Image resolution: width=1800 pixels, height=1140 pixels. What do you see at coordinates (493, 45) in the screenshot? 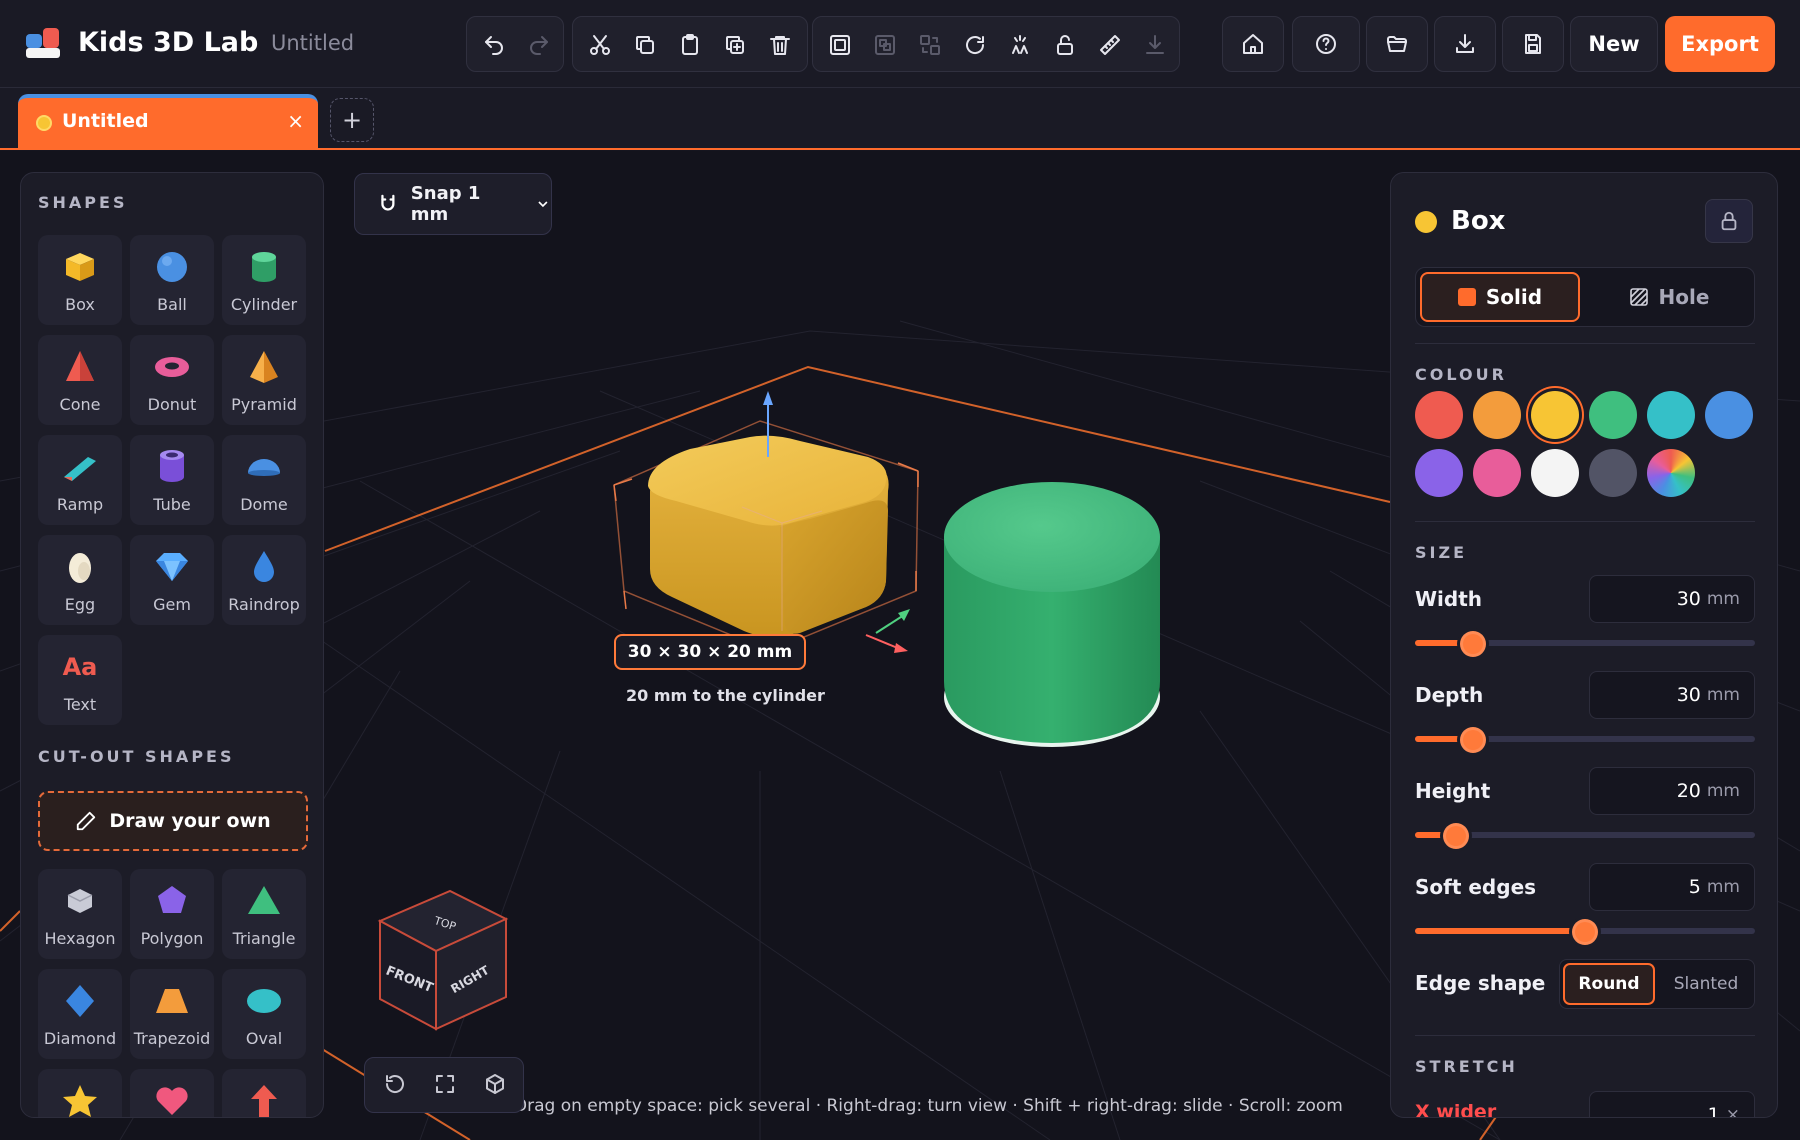
I see `undo-icon` at bounding box center [493, 45].